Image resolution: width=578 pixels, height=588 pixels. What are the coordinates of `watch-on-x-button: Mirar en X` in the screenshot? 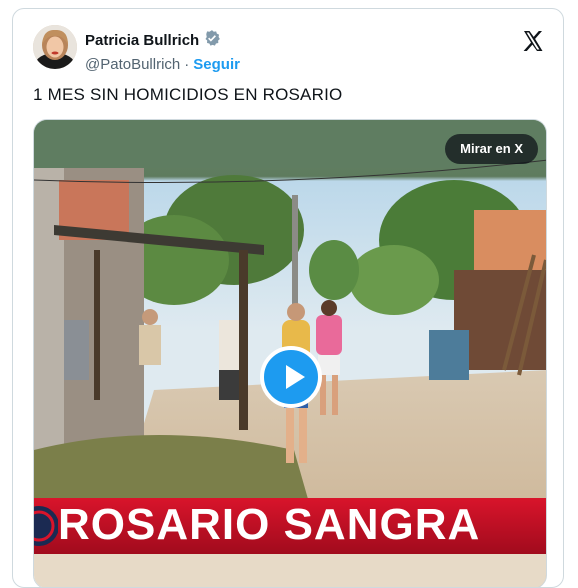 It's located at (491, 149).